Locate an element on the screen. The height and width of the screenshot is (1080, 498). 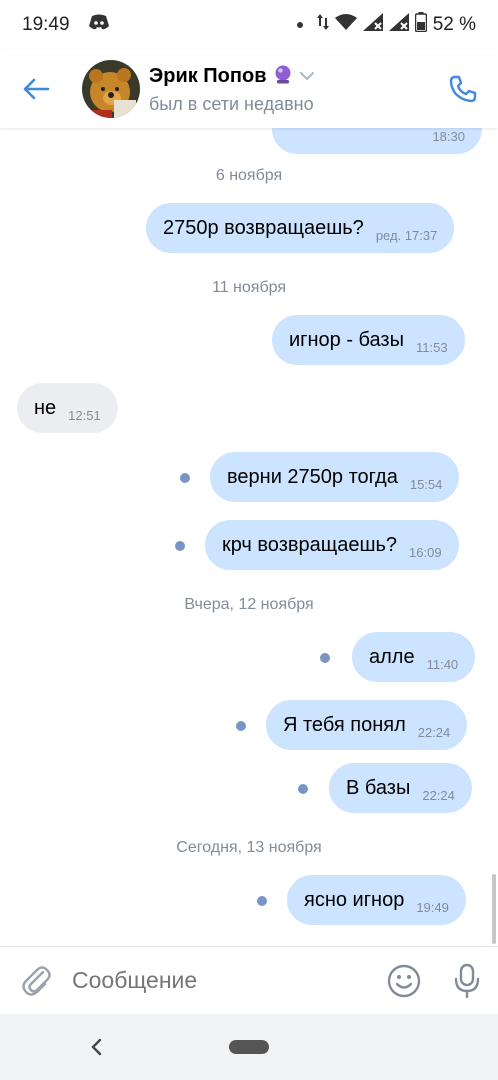
date-separator: 11 ноября is located at coordinates (249, 287).